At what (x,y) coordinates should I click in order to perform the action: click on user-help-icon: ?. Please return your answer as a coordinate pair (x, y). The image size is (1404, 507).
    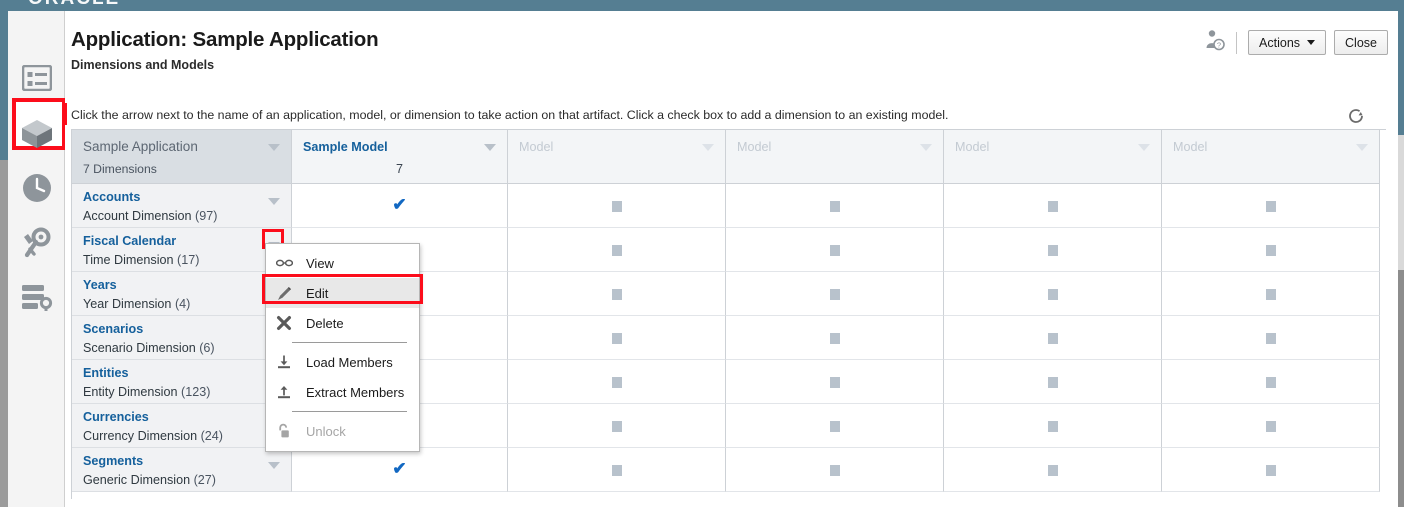
    Looking at the image, I should click on (1215, 42).